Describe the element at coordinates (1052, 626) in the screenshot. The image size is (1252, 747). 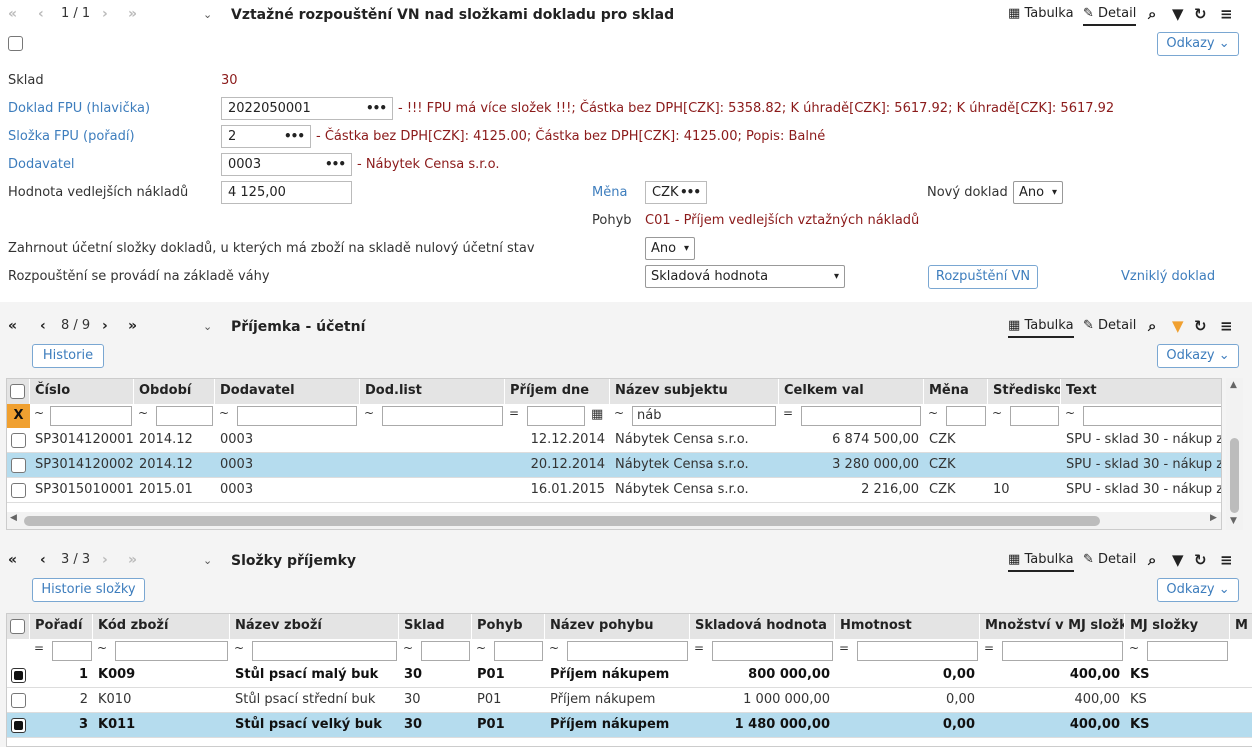
I see `column-header: Množství v MJ složky` at that location.